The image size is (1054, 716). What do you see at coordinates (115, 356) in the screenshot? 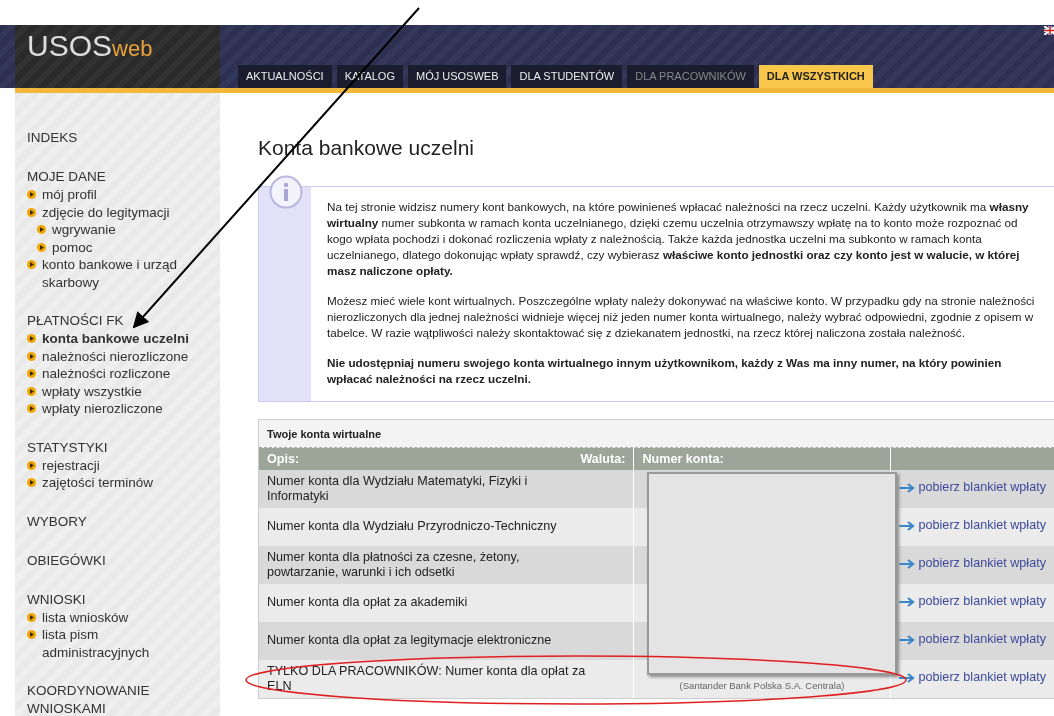
I see `sidebar-link: należności nierozliczone` at bounding box center [115, 356].